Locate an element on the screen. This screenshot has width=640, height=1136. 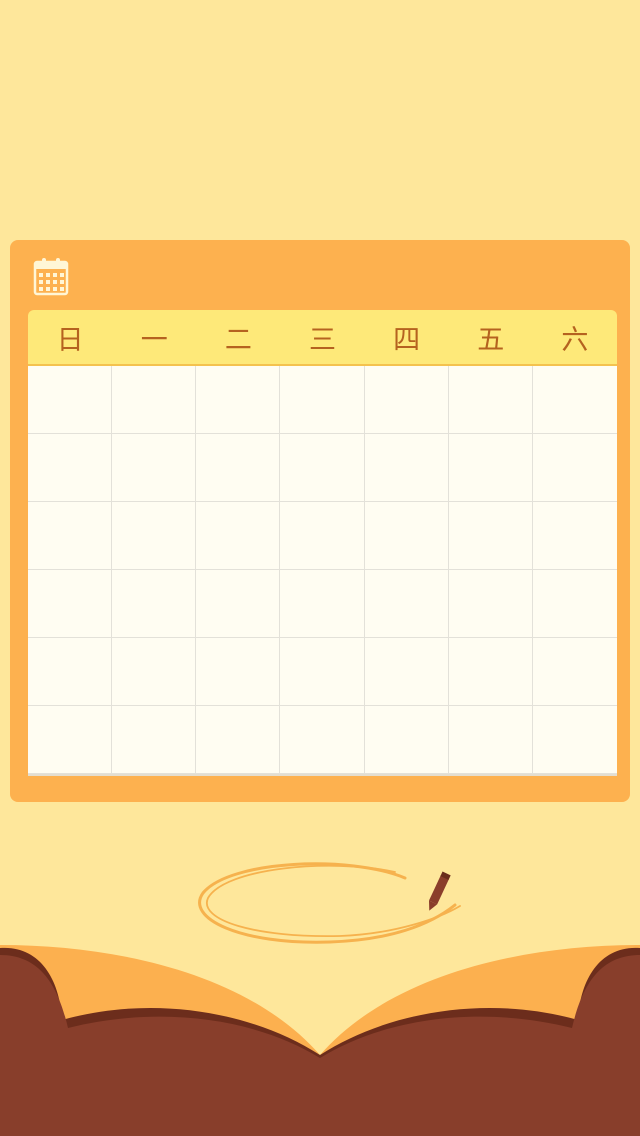
scribble-circle is located at coordinates (329, 903).